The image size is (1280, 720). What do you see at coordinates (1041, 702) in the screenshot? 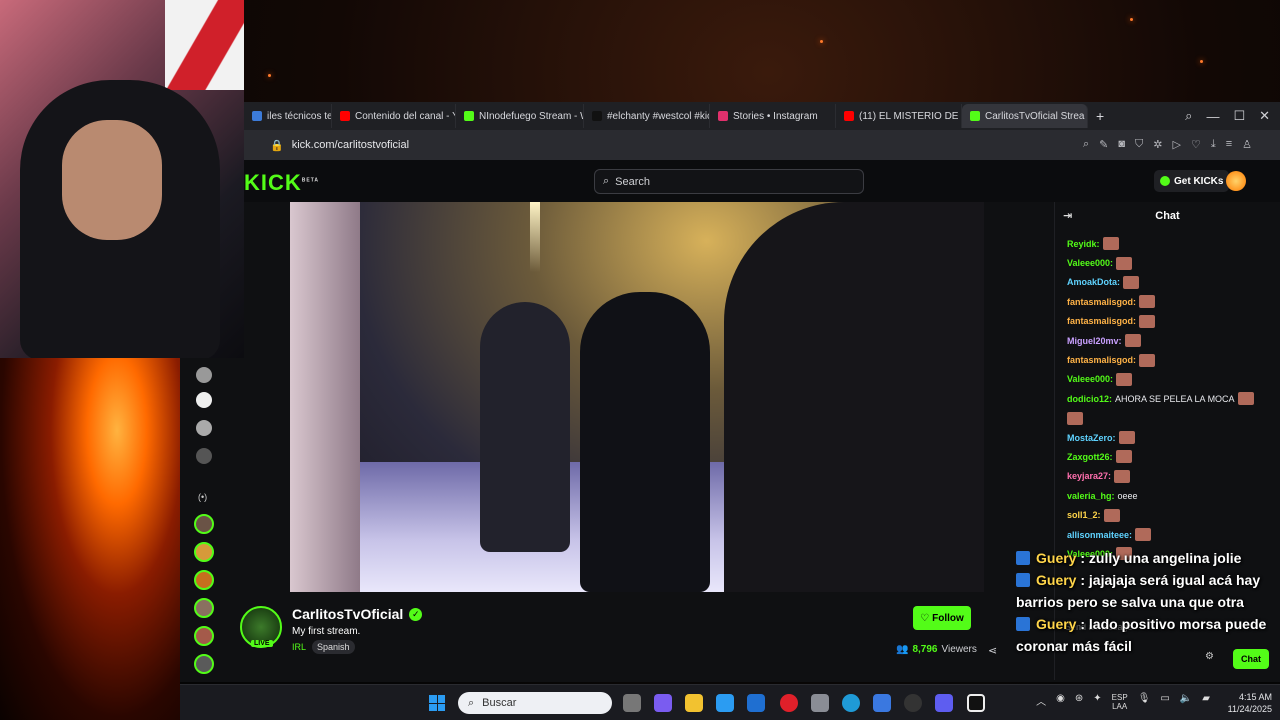
I see `tray-chevron-icon: ︿` at bounding box center [1041, 702].